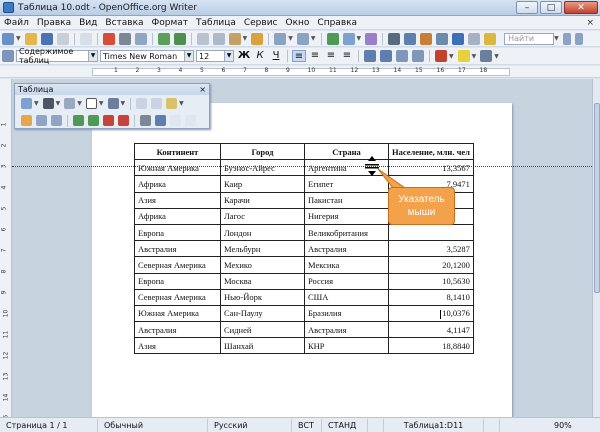  I want to click on align-bottom-icon, so click(56, 120).